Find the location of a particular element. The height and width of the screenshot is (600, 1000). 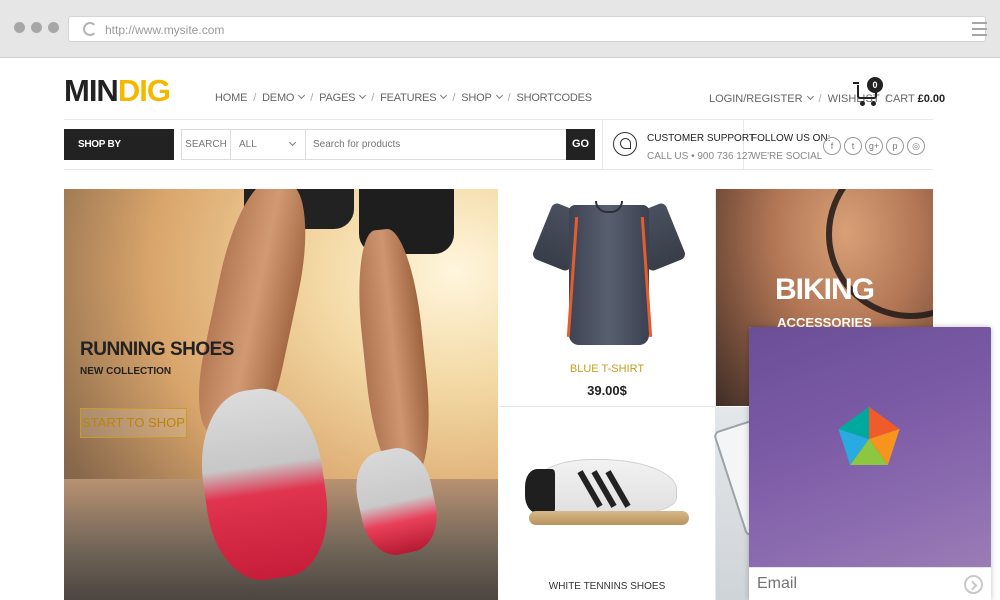

email-input is located at coordinates (854, 584).